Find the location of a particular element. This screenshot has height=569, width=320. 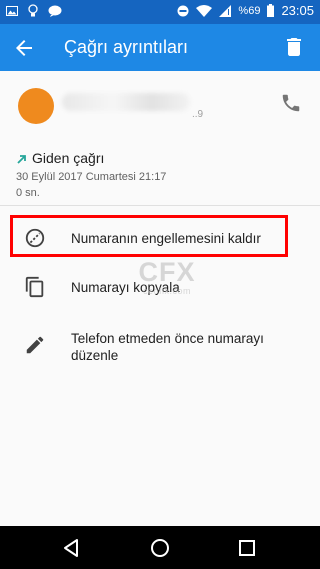

clock-time: 23:05 is located at coordinates (297, 10).